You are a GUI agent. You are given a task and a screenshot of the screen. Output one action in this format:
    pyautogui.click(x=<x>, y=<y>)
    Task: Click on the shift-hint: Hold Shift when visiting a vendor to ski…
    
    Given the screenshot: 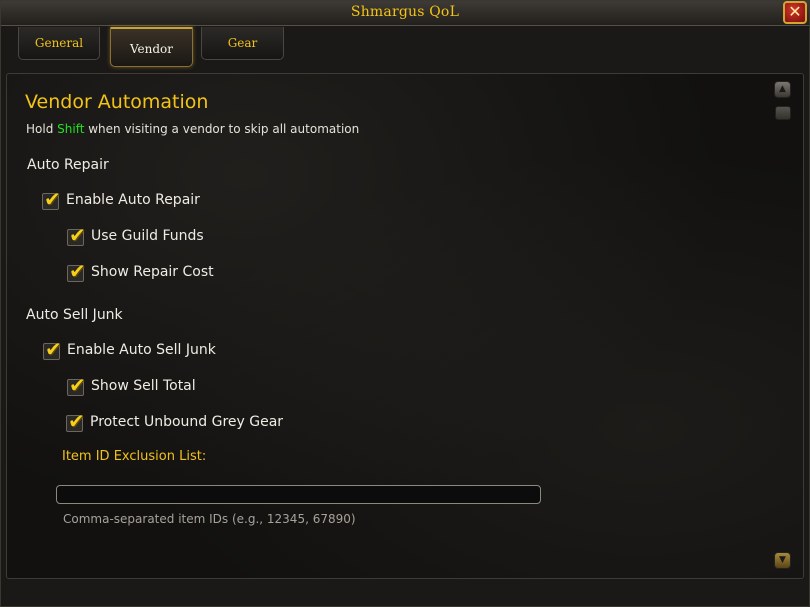 What is the action you would take?
    pyautogui.click(x=192, y=129)
    